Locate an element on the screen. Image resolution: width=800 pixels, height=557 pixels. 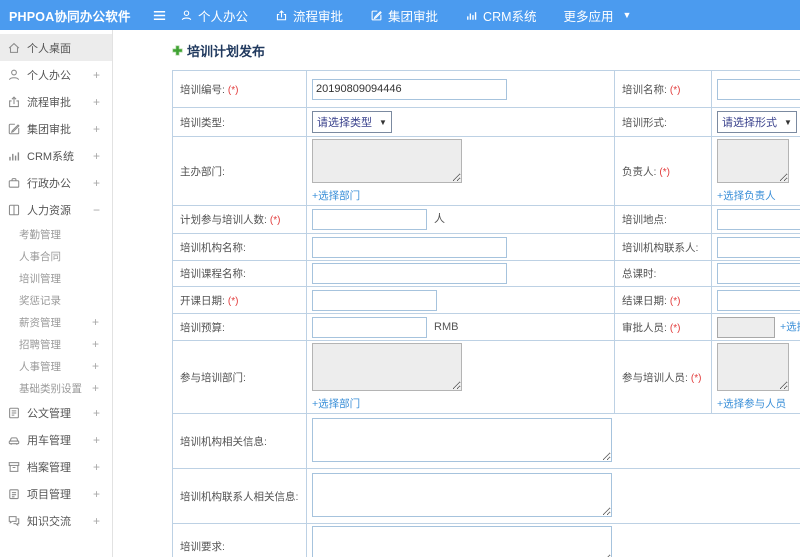
nav-crm-system: CRM系统 is located at coordinates (501, 15).